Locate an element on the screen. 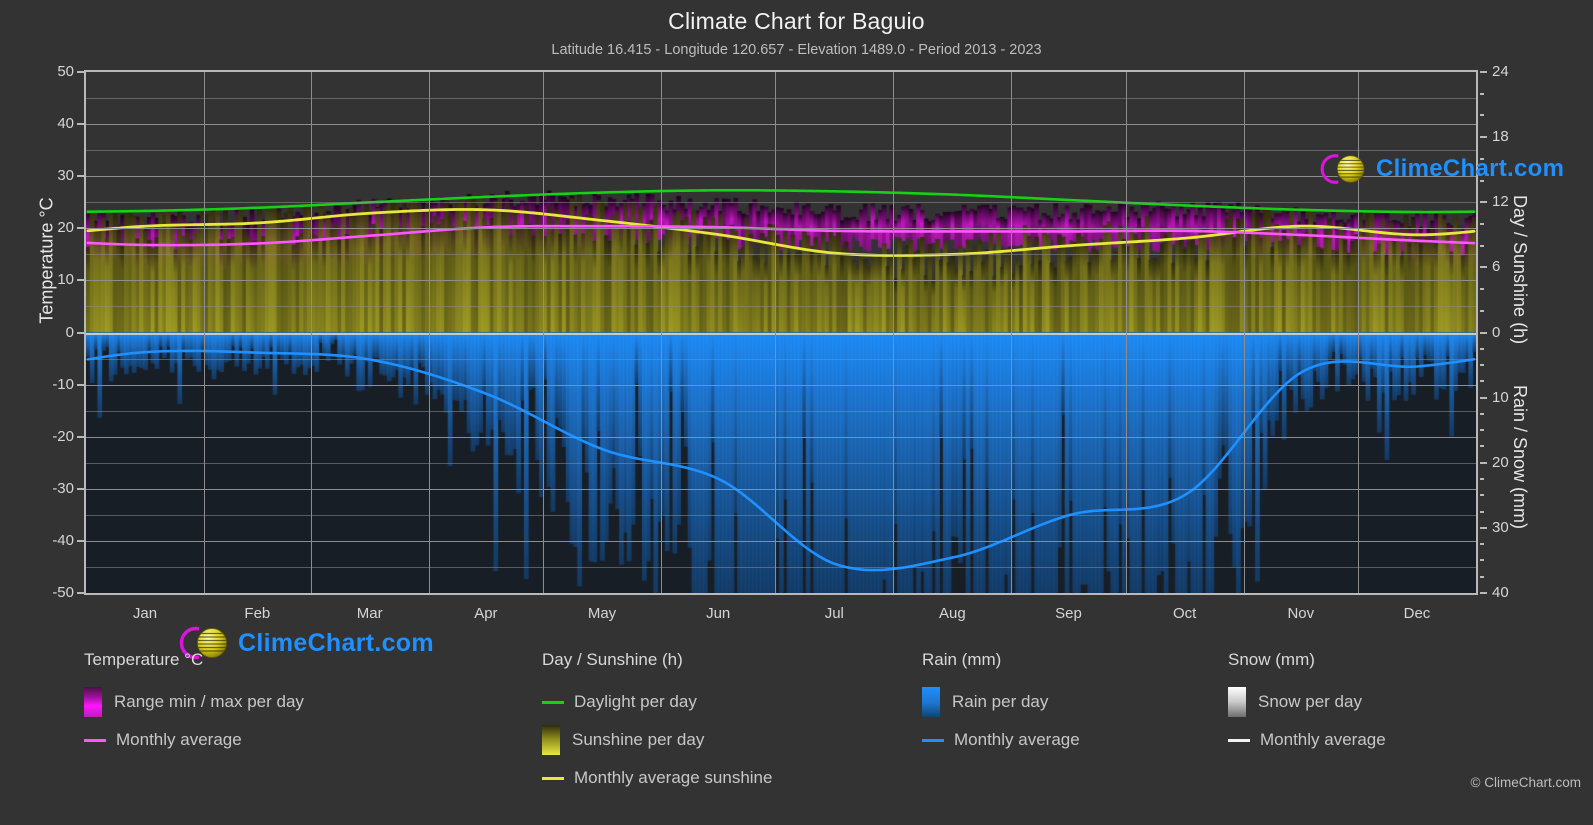 Image resolution: width=1593 pixels, height=825 pixels. daylight-line is located at coordinates (781, 201).